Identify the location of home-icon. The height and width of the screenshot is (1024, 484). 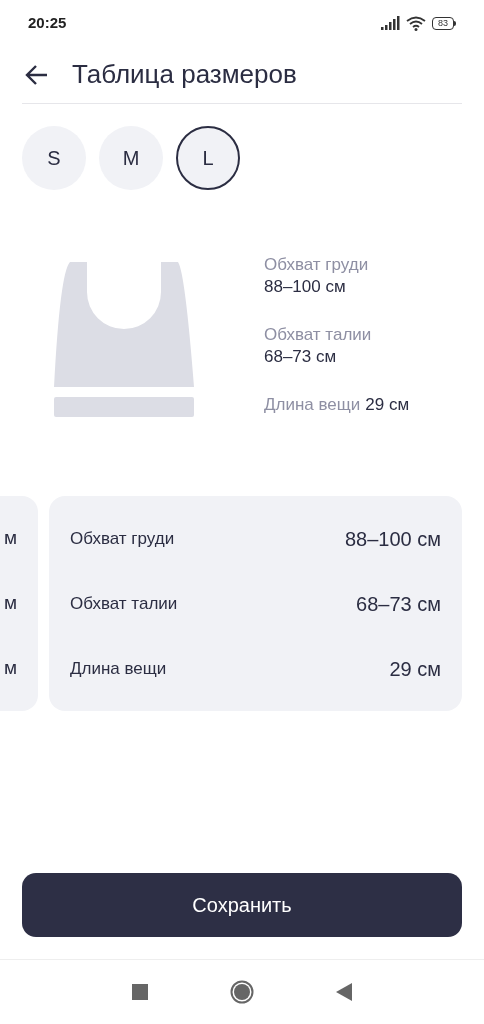
(242, 992).